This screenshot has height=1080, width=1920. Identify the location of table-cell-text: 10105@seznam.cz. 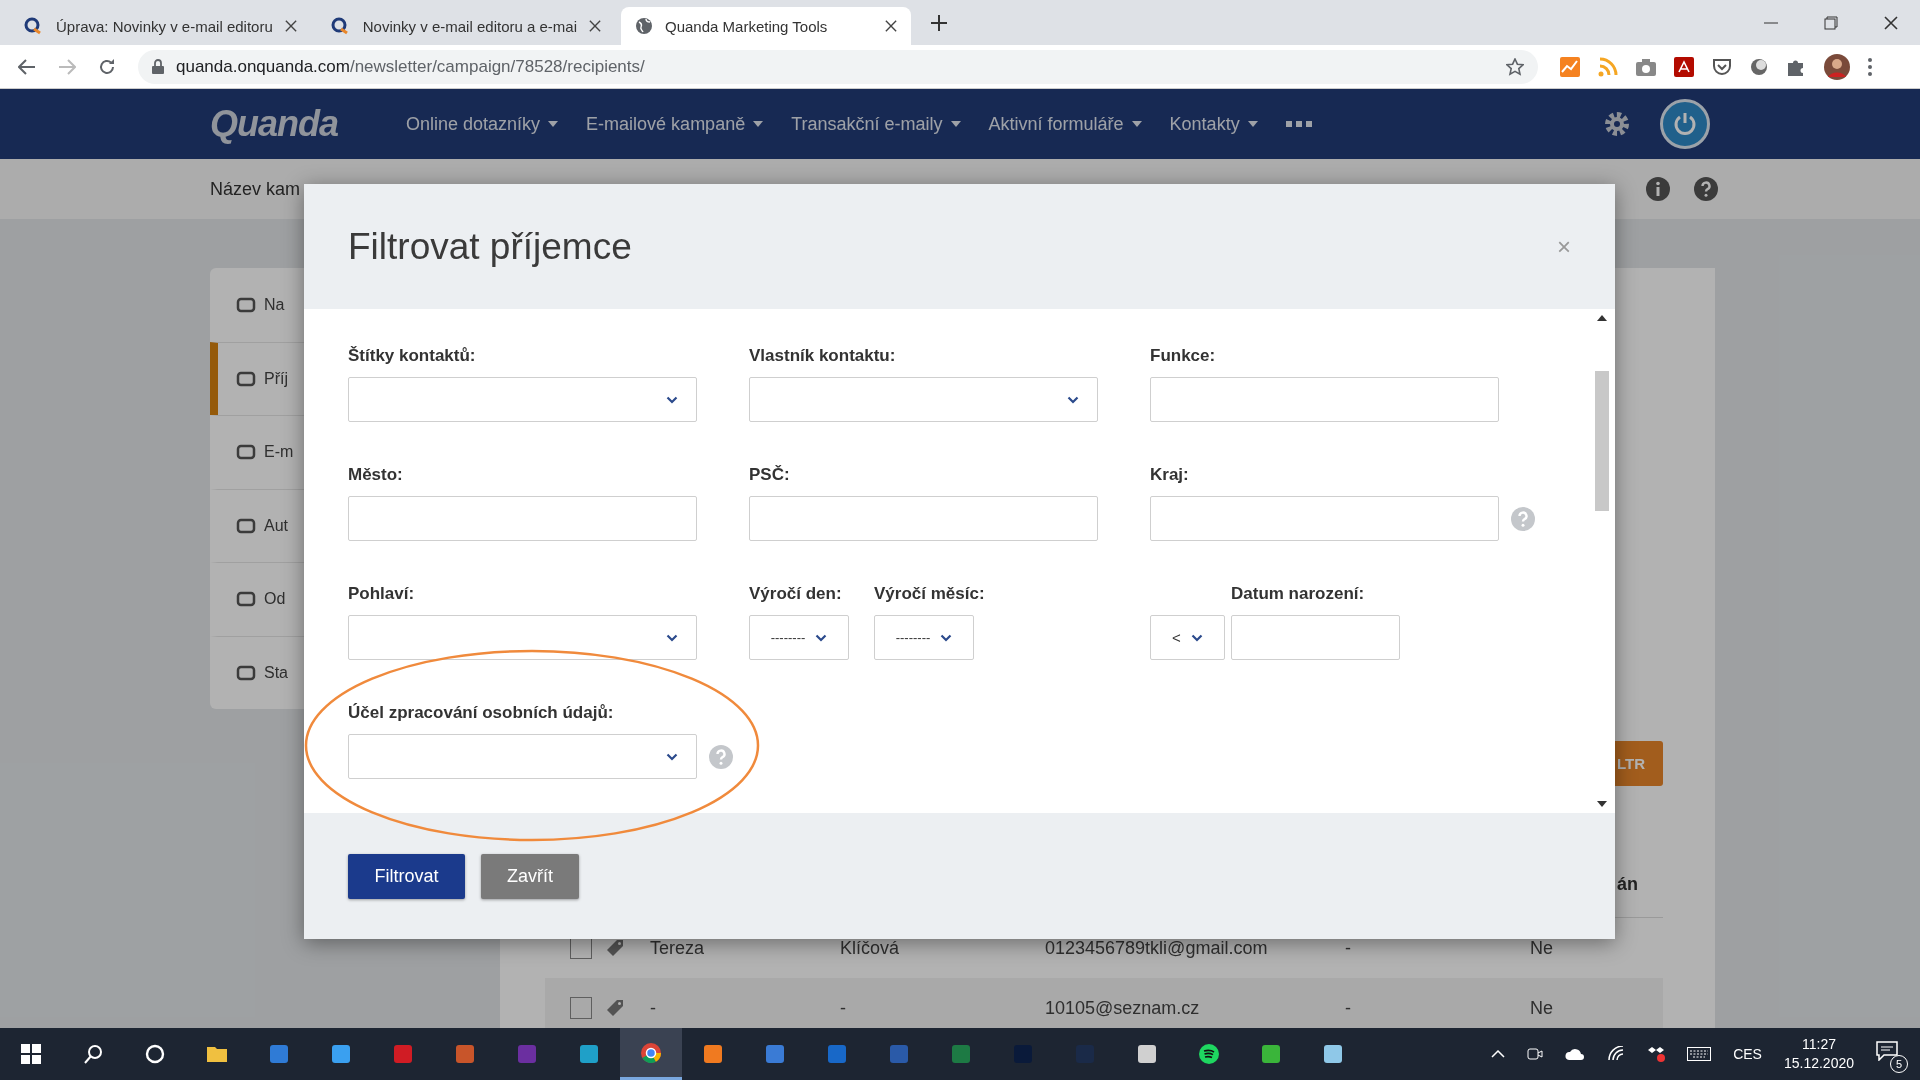
(1123, 1008).